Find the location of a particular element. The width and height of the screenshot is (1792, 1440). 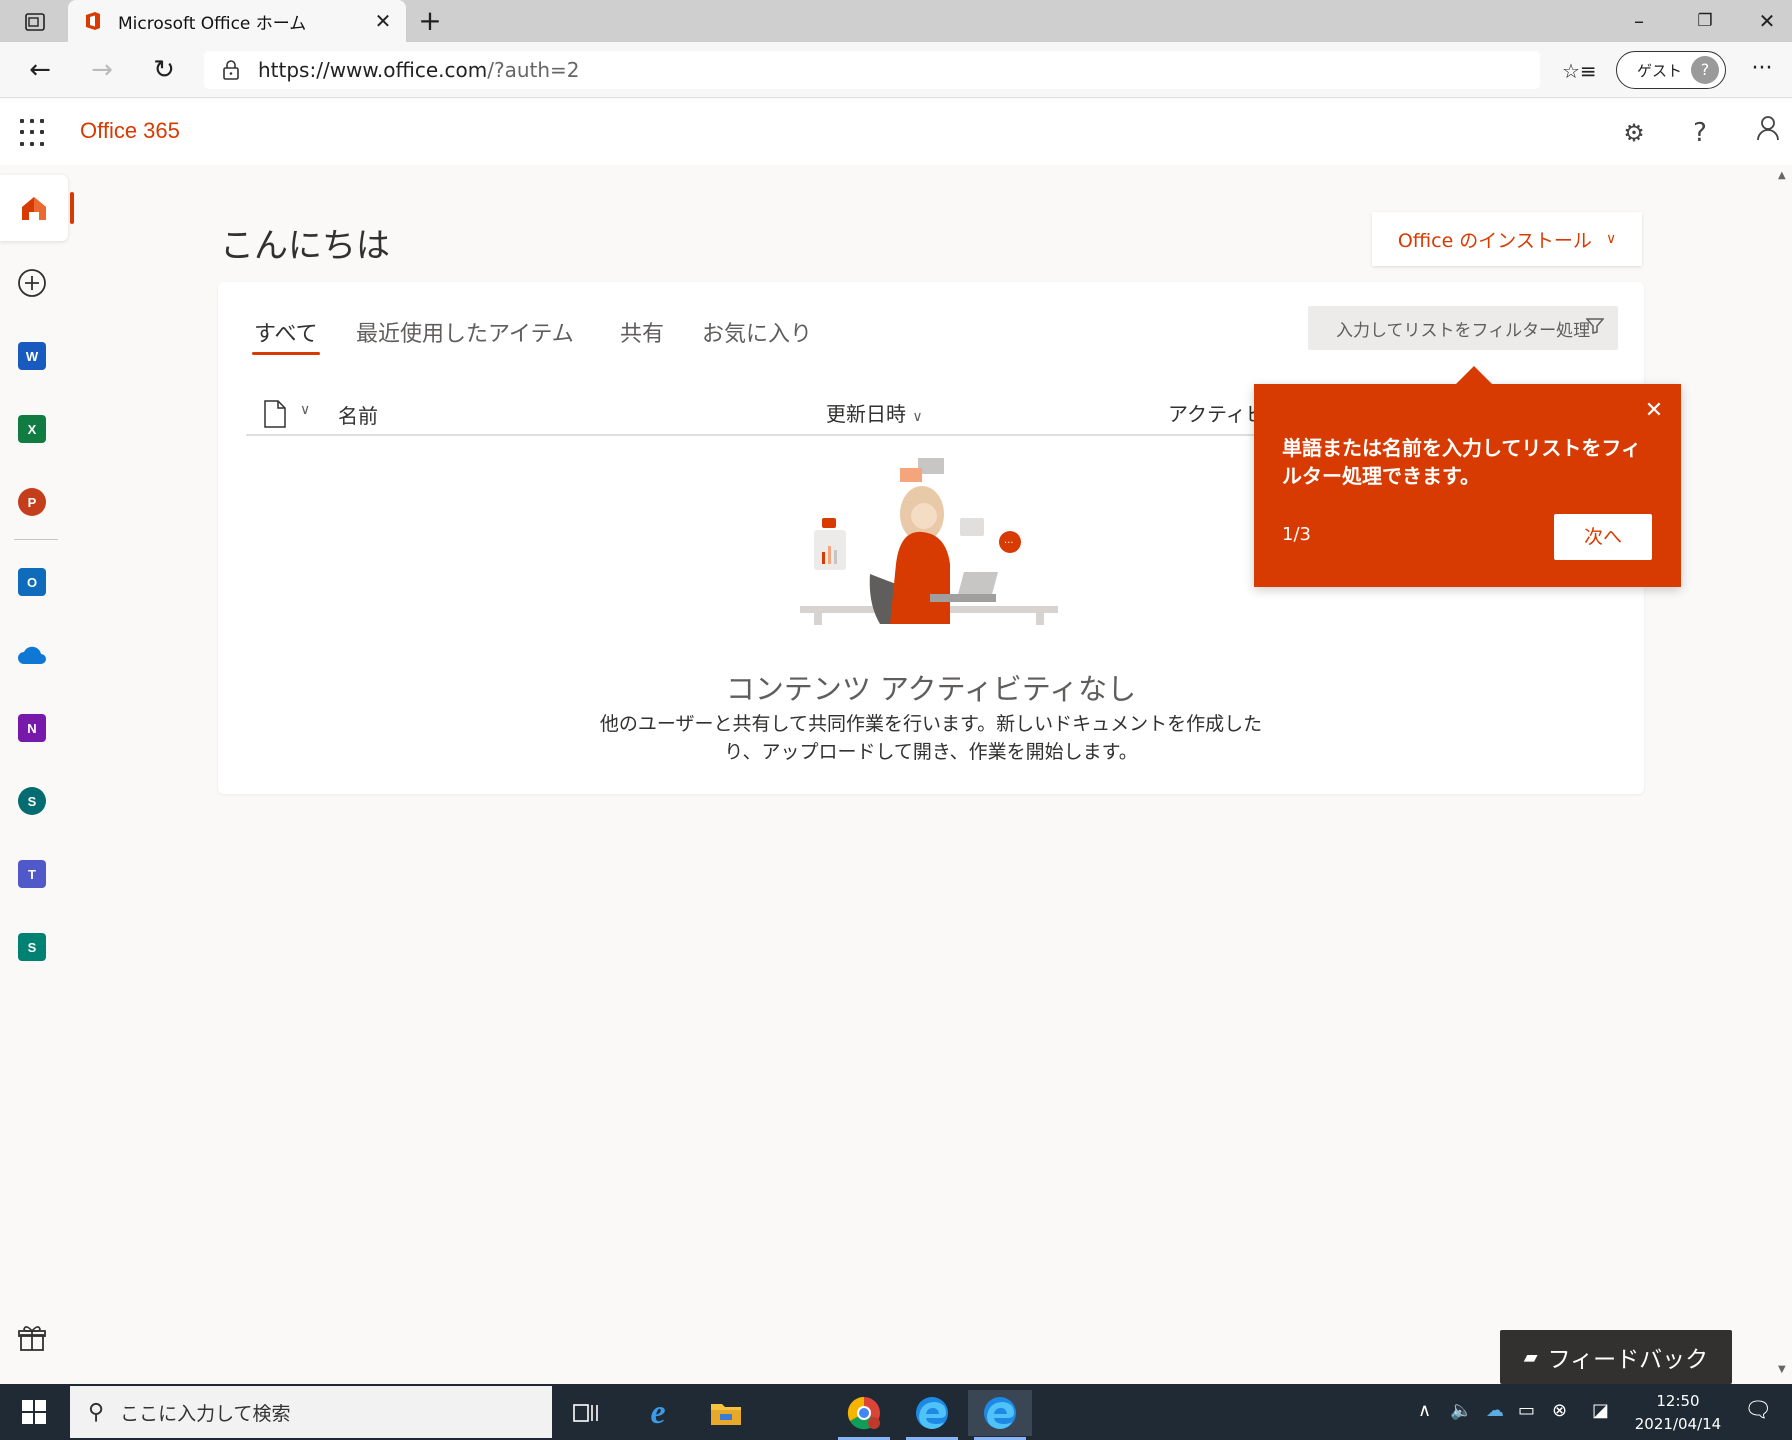

feedback-label: フィードバック is located at coordinates (1628, 1360).